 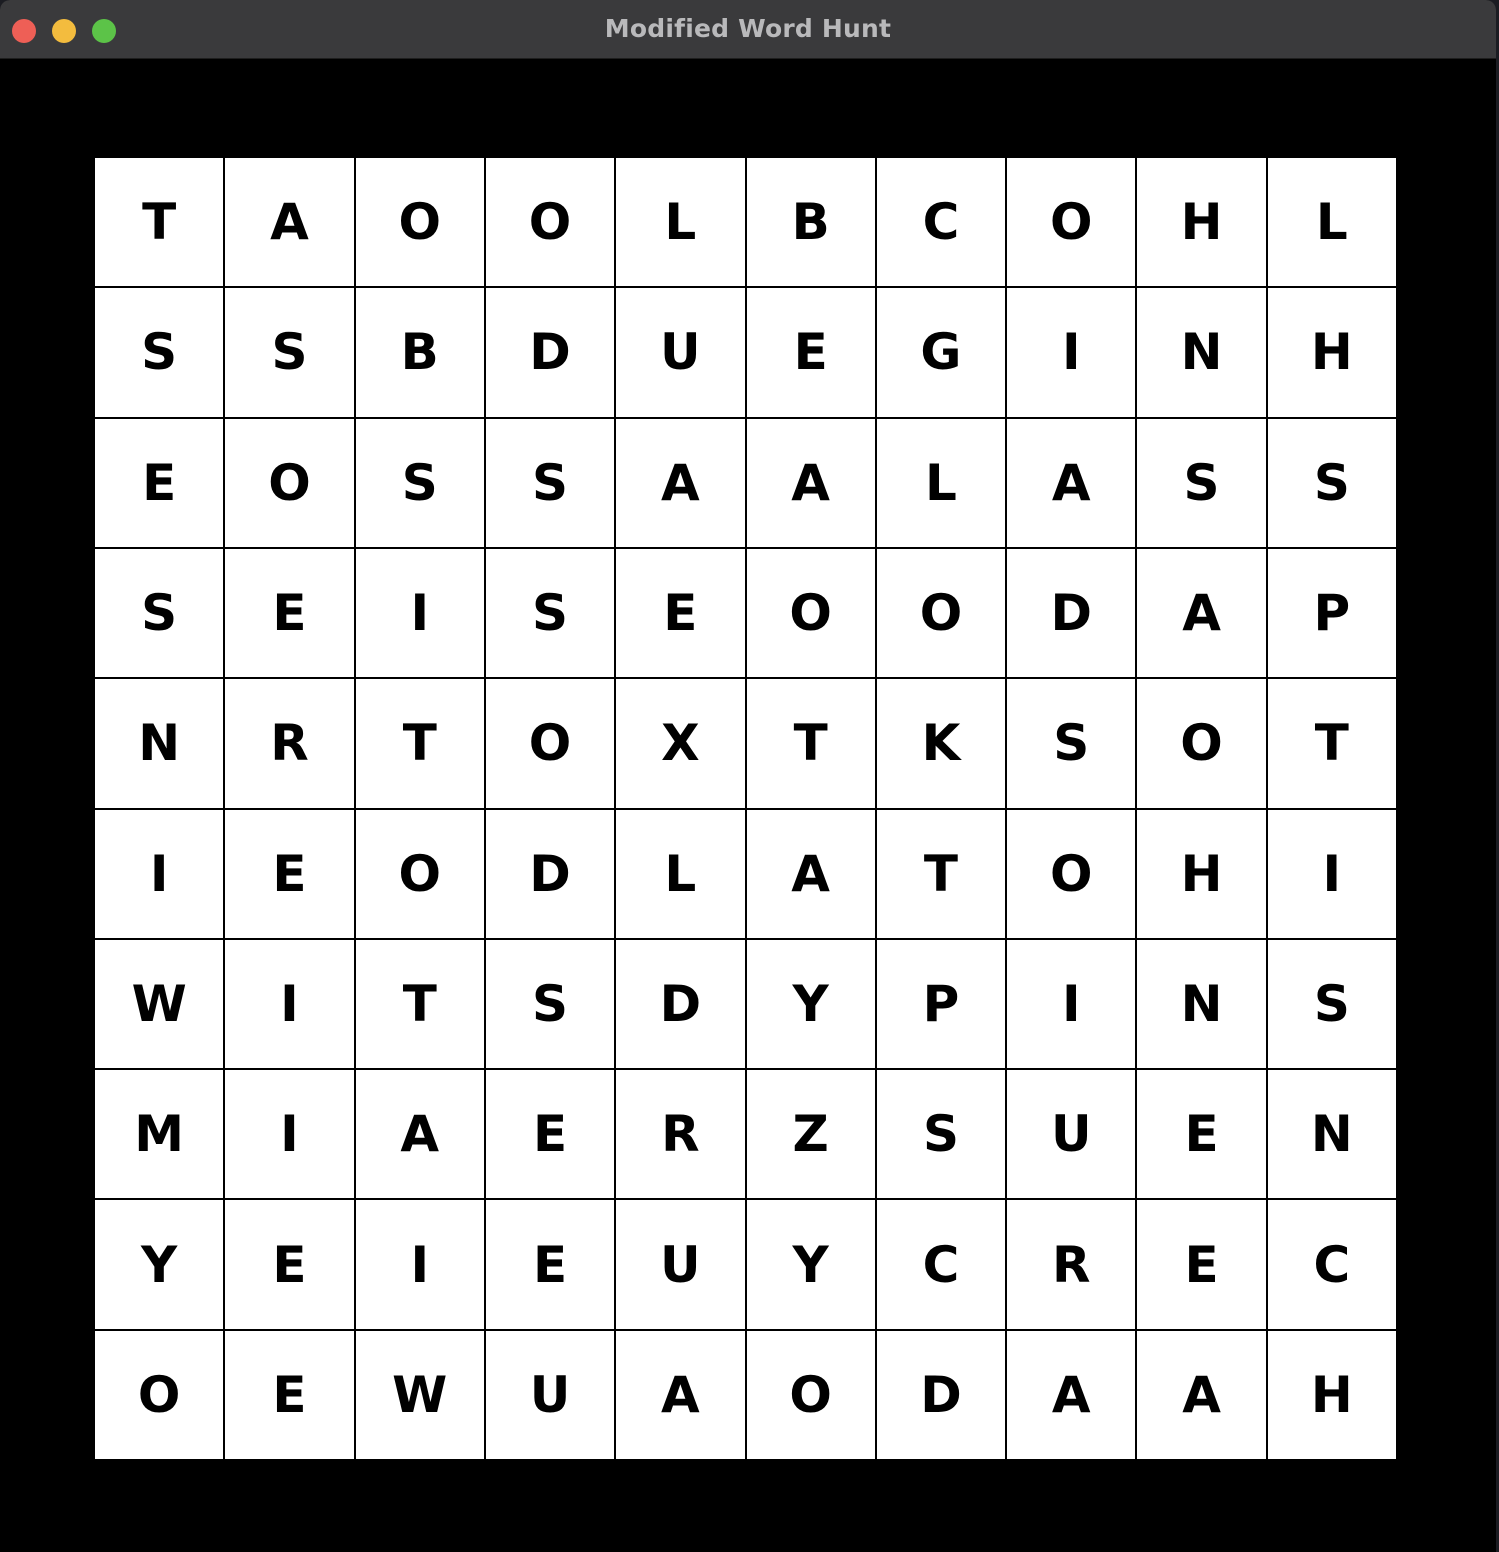 I want to click on letter-tile: G, so click(x=941, y=352).